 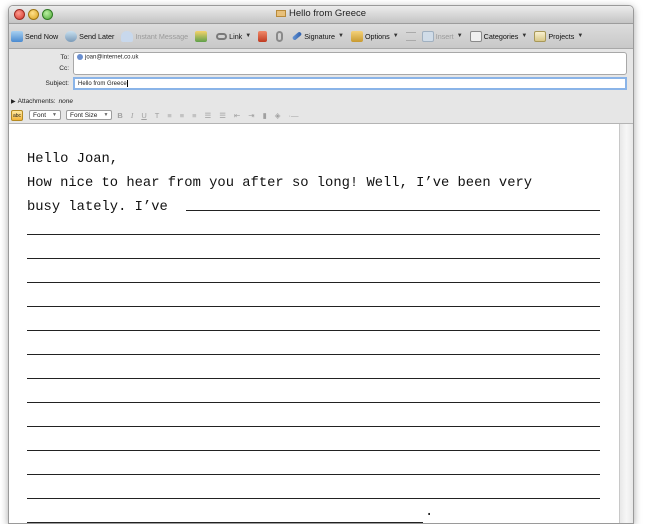 I want to click on format-lines-icon, so click(x=410, y=36).